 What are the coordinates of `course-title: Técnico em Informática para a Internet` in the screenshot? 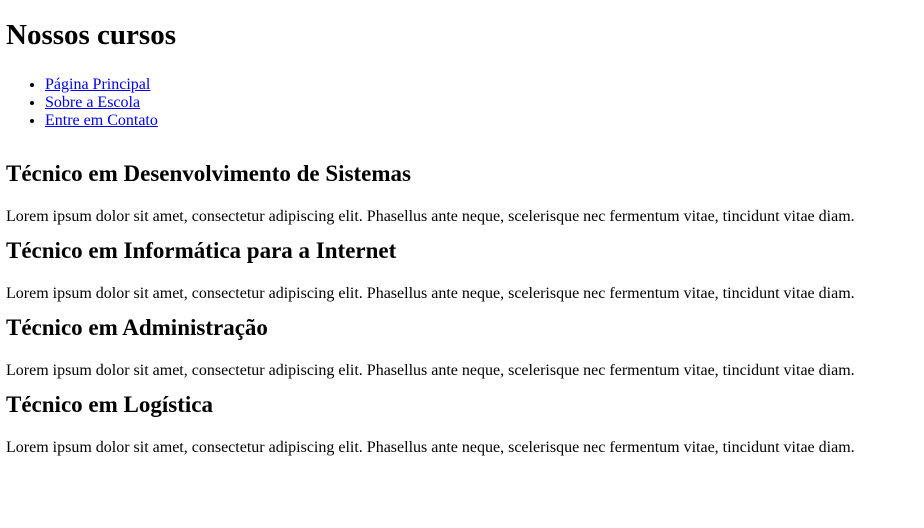 It's located at (201, 250).